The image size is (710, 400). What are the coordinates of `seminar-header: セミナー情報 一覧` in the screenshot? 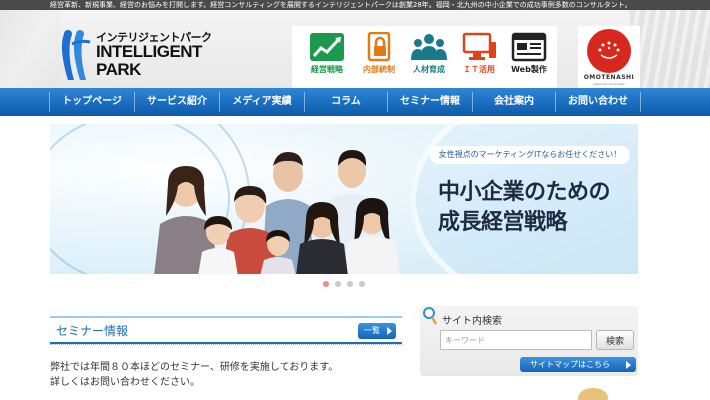 It's located at (226, 330).